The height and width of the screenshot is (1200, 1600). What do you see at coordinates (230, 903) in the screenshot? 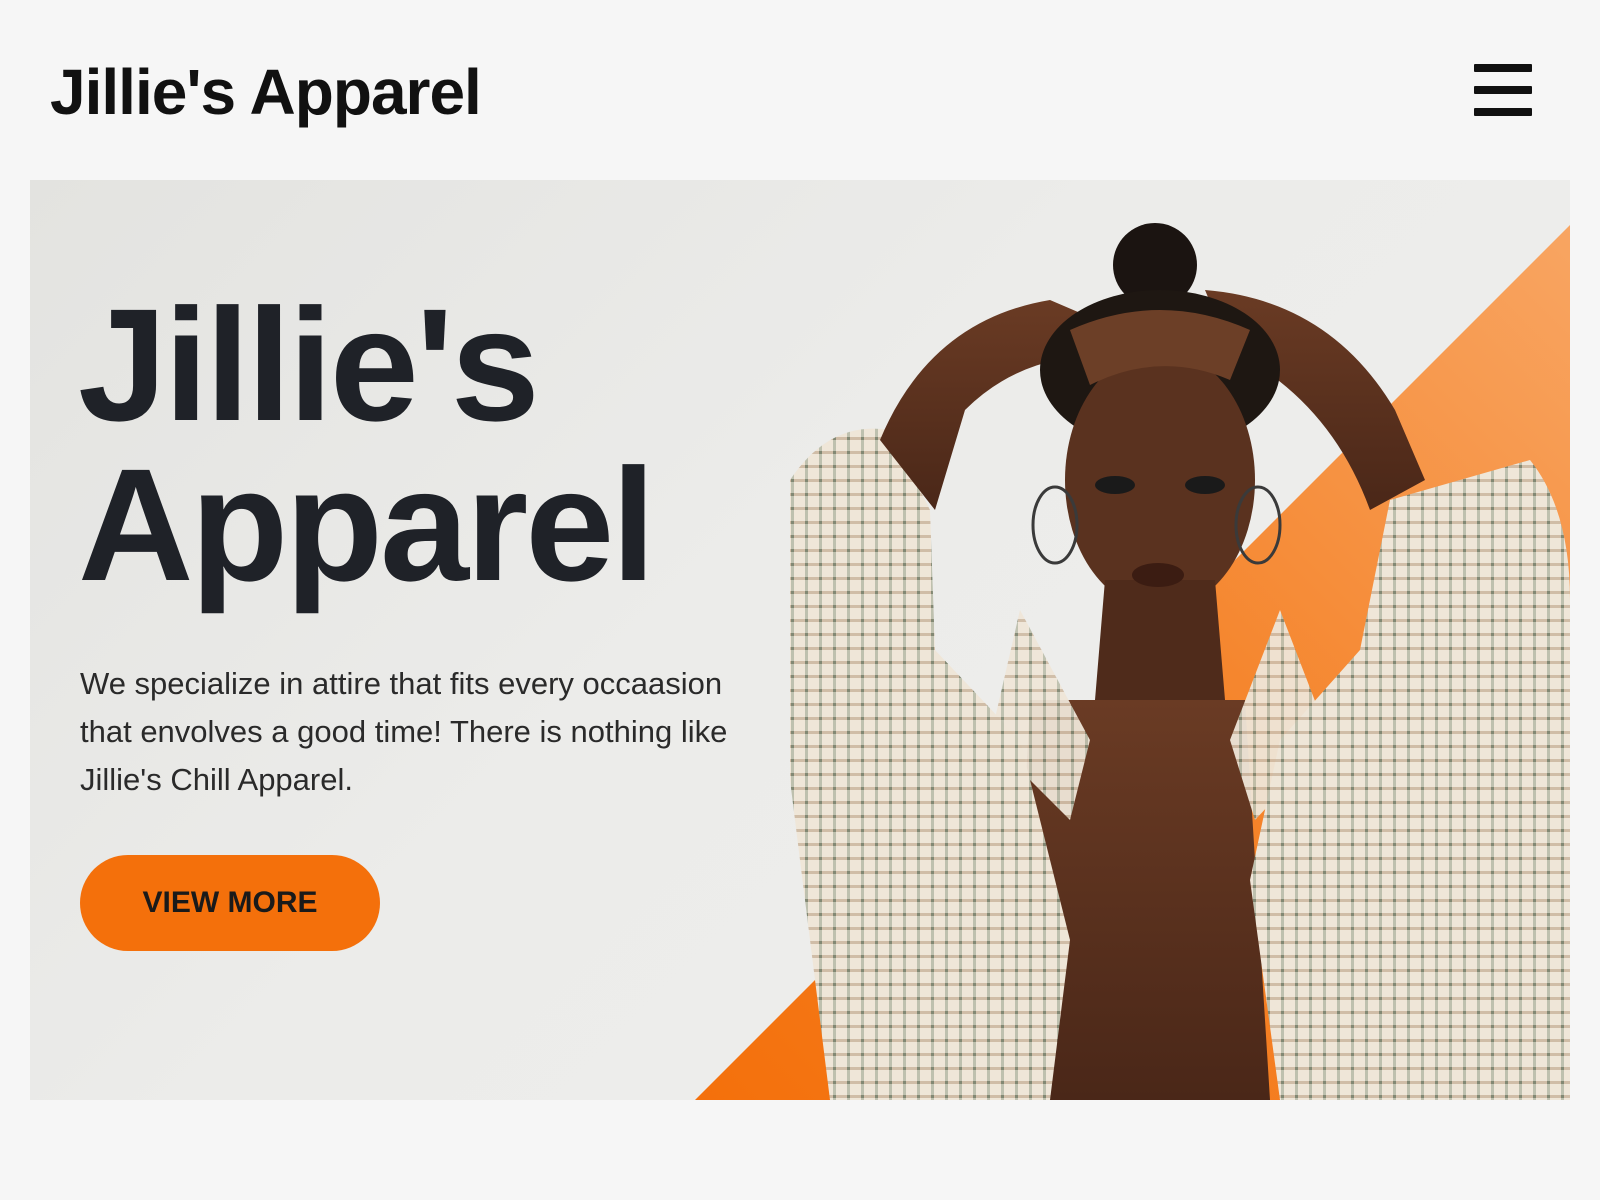
I see `view-more-button: VIEW MORE` at bounding box center [230, 903].